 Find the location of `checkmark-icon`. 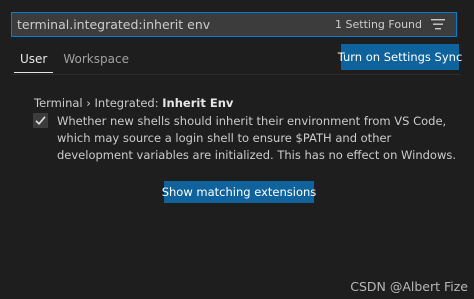

checkmark-icon is located at coordinates (40, 120).